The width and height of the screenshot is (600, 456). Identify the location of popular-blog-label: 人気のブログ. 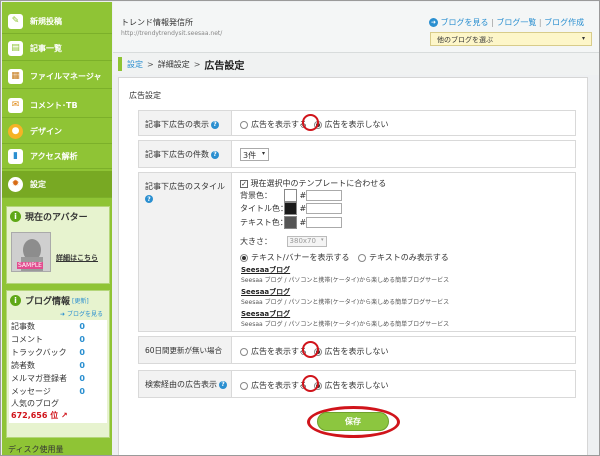
(35, 403).